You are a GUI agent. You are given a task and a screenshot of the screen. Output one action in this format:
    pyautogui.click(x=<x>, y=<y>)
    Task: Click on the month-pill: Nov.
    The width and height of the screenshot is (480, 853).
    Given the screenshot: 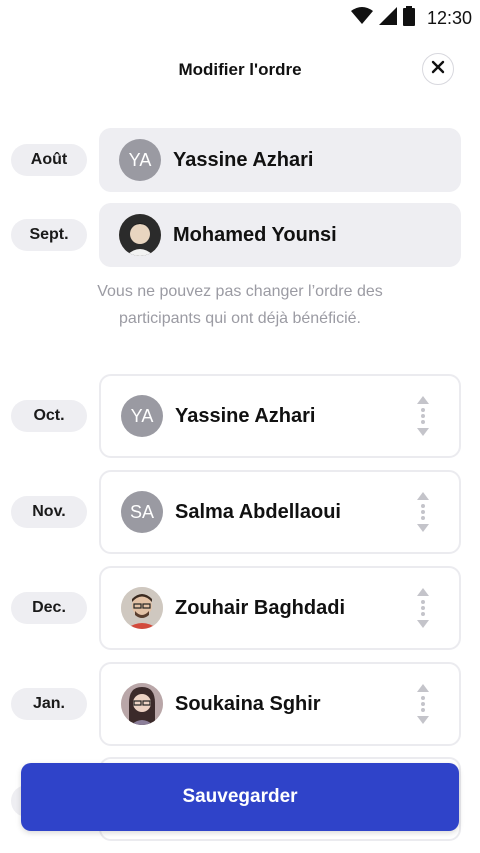 What is the action you would take?
    pyautogui.click(x=49, y=512)
    